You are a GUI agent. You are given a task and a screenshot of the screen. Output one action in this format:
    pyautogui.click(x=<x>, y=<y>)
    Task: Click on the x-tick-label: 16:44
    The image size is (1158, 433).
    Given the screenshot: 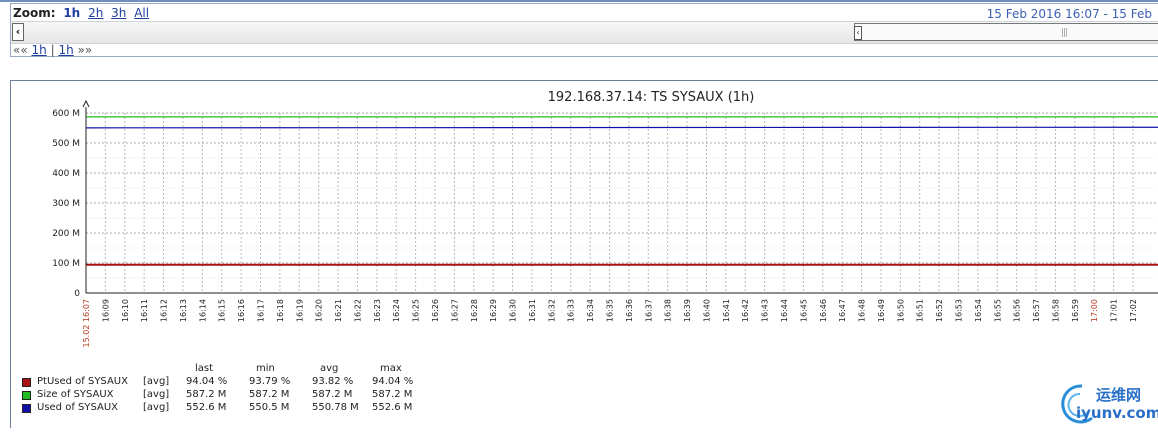 What is the action you would take?
    pyautogui.click(x=784, y=310)
    